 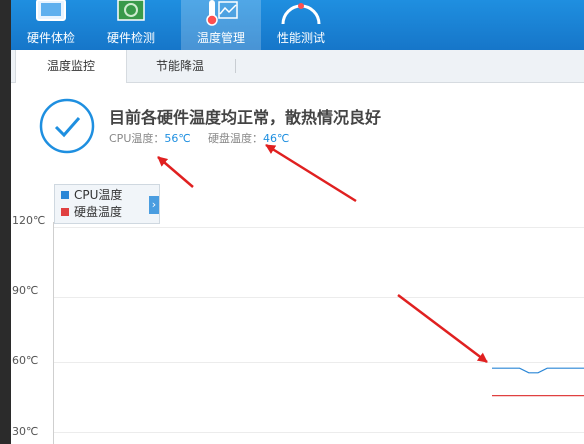 What do you see at coordinates (538, 370) in the screenshot?
I see `cpu-temperature-line` at bounding box center [538, 370].